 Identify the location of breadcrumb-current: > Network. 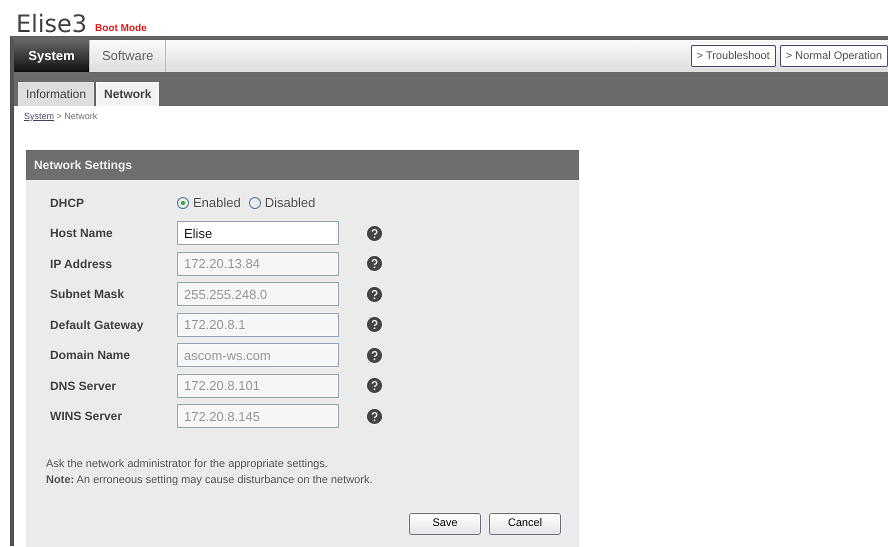
(77, 116).